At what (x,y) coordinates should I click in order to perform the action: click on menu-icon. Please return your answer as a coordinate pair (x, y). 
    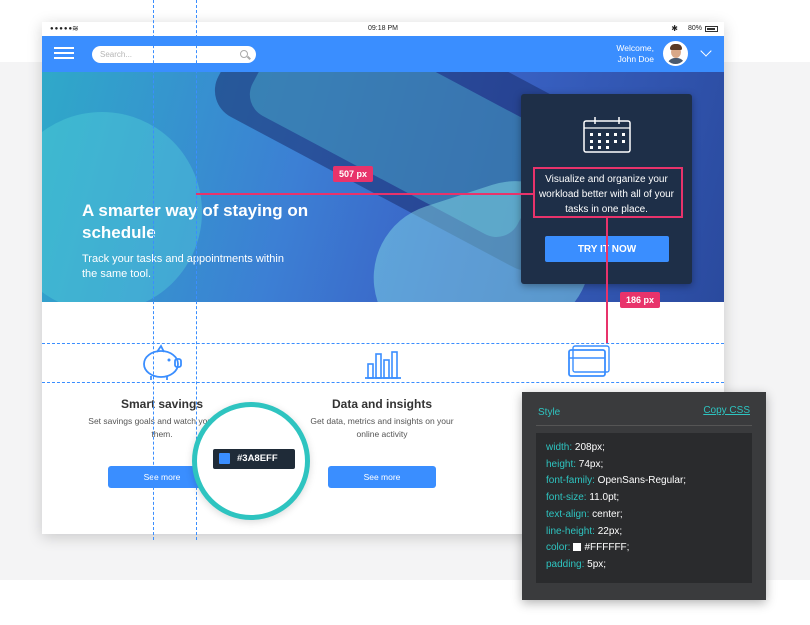
    Looking at the image, I should click on (64, 53).